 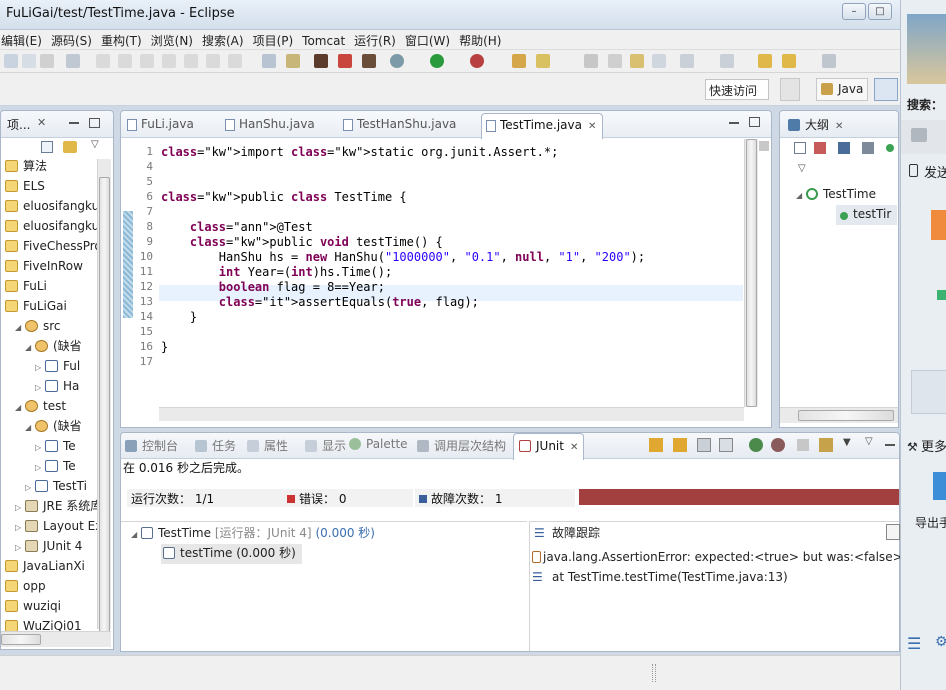 What do you see at coordinates (103, 61) in the screenshot?
I see `resume-icon` at bounding box center [103, 61].